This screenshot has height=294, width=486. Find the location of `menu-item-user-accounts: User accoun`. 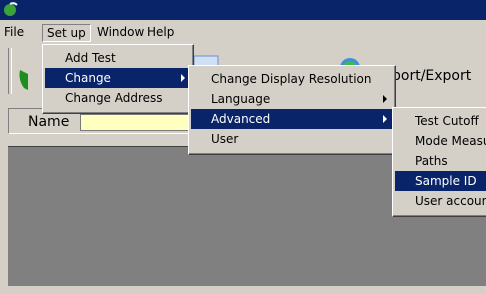

menu-item-user-accounts: User accoun is located at coordinates (440, 201).